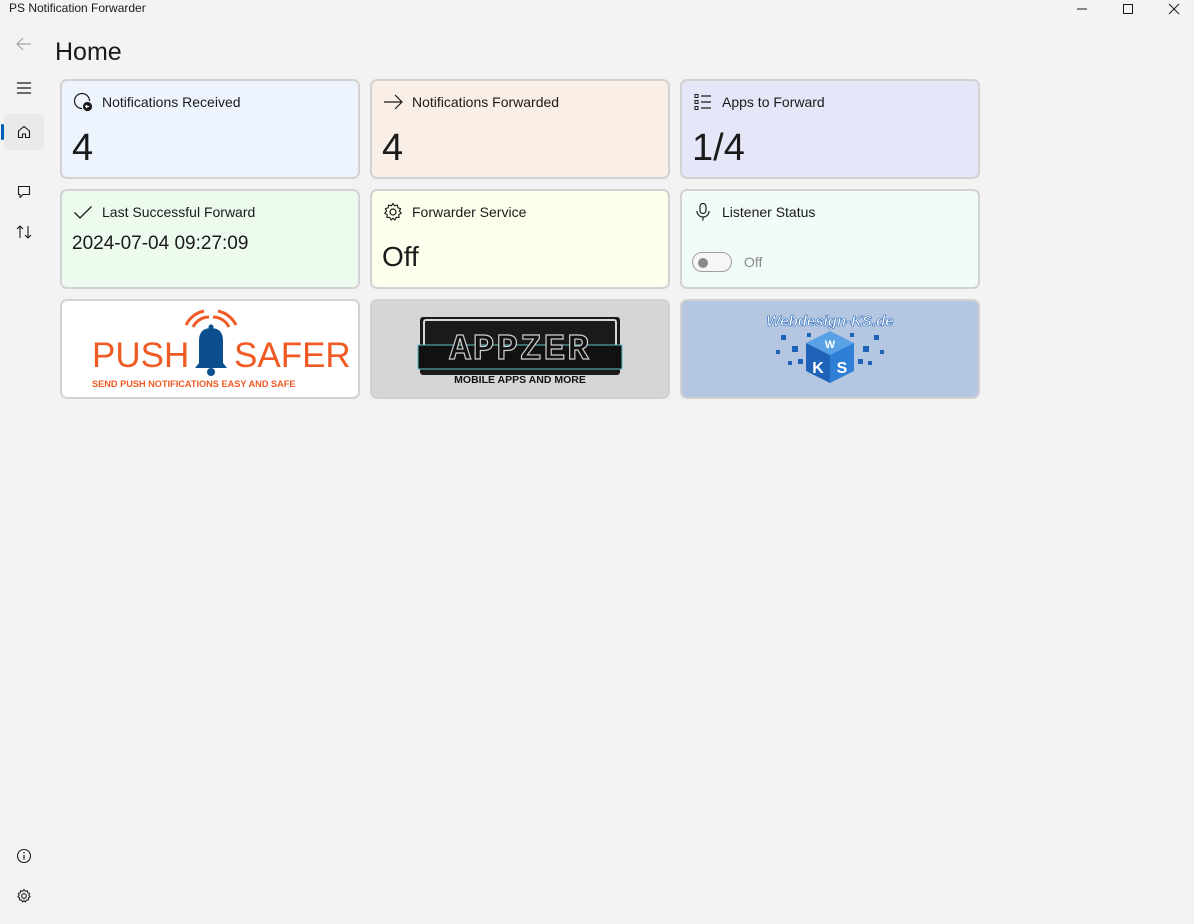 The width and height of the screenshot is (1194, 924). What do you see at coordinates (211, 342) in the screenshot?
I see `bell-icon` at bounding box center [211, 342].